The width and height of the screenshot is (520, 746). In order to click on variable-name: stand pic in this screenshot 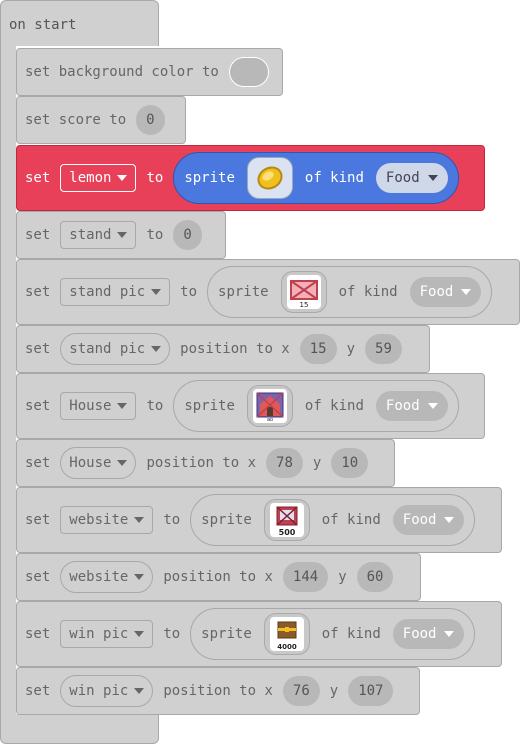, I will do `click(107, 349)`.